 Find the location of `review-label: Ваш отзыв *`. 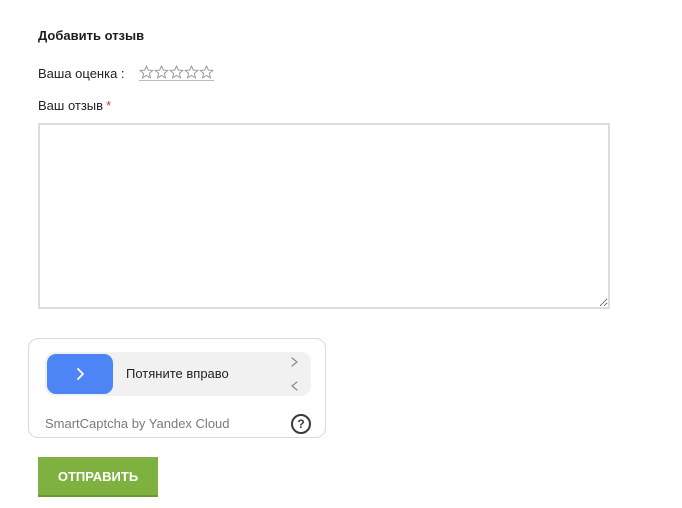

review-label: Ваш отзыв * is located at coordinates (74, 105).